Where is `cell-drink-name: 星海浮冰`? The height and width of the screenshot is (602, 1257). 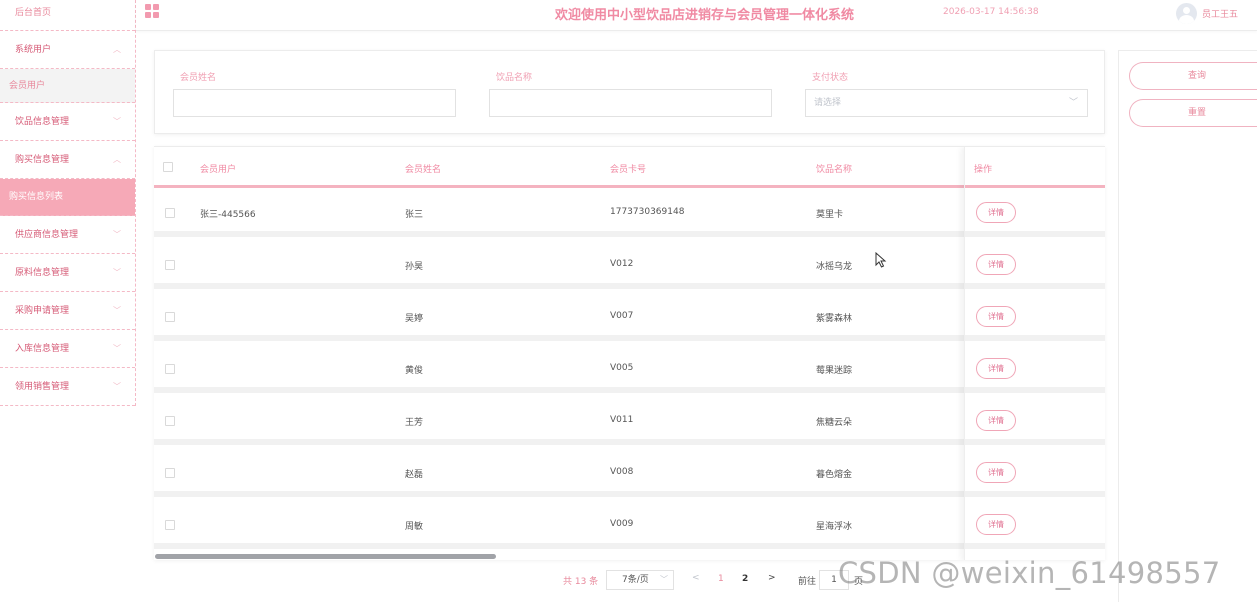 cell-drink-name: 星海浮冰 is located at coordinates (834, 527).